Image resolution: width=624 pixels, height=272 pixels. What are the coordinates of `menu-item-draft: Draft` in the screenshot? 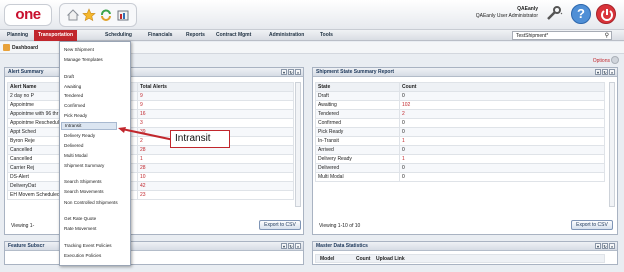 It's located at (69, 76).